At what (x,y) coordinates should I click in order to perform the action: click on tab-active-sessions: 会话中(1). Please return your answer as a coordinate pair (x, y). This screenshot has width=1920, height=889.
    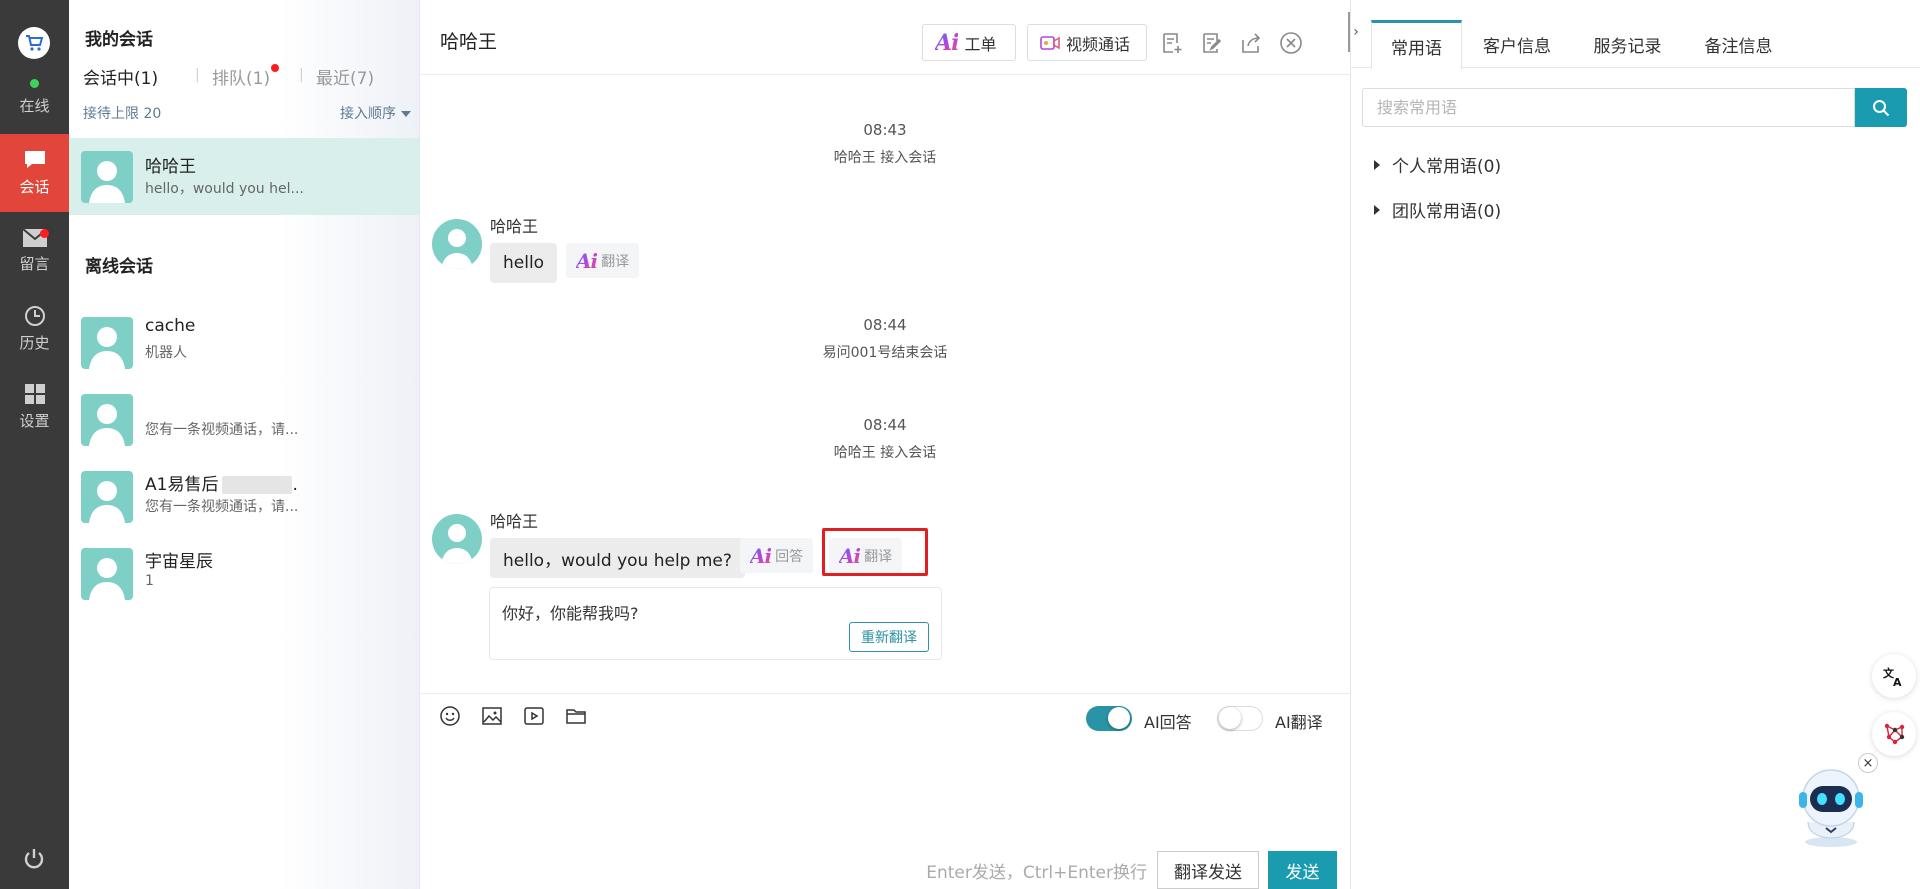
    Looking at the image, I should click on (120, 76).